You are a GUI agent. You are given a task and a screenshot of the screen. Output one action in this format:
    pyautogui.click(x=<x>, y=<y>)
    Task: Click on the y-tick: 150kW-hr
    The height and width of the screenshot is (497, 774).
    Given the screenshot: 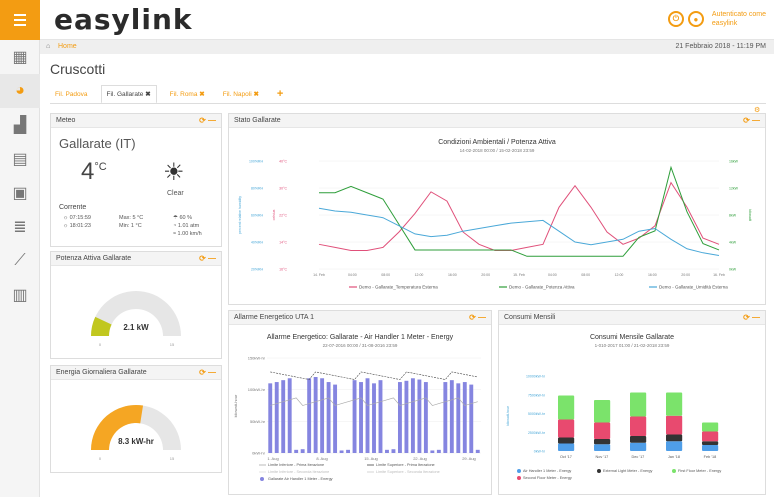 What is the action you would take?
    pyautogui.click(x=257, y=358)
    